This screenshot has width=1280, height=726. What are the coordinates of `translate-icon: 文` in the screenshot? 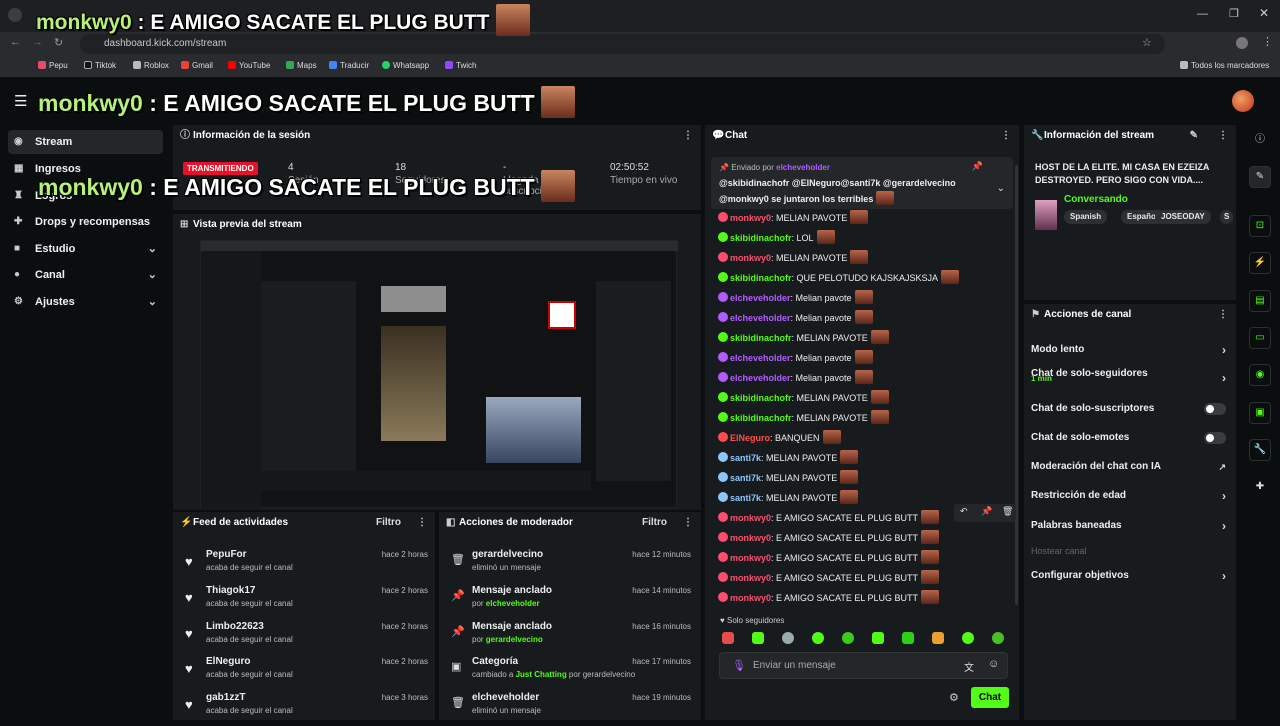 It's located at (969, 666).